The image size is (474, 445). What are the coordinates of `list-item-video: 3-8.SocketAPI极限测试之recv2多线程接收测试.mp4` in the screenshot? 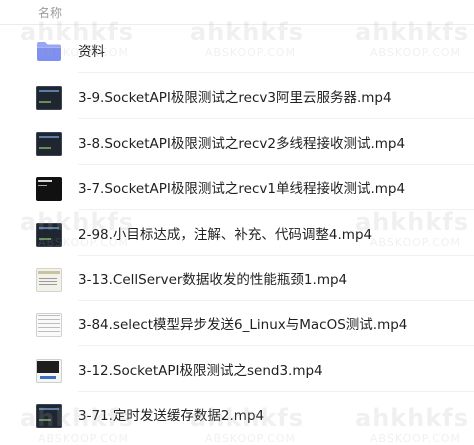 It's located at (237, 144).